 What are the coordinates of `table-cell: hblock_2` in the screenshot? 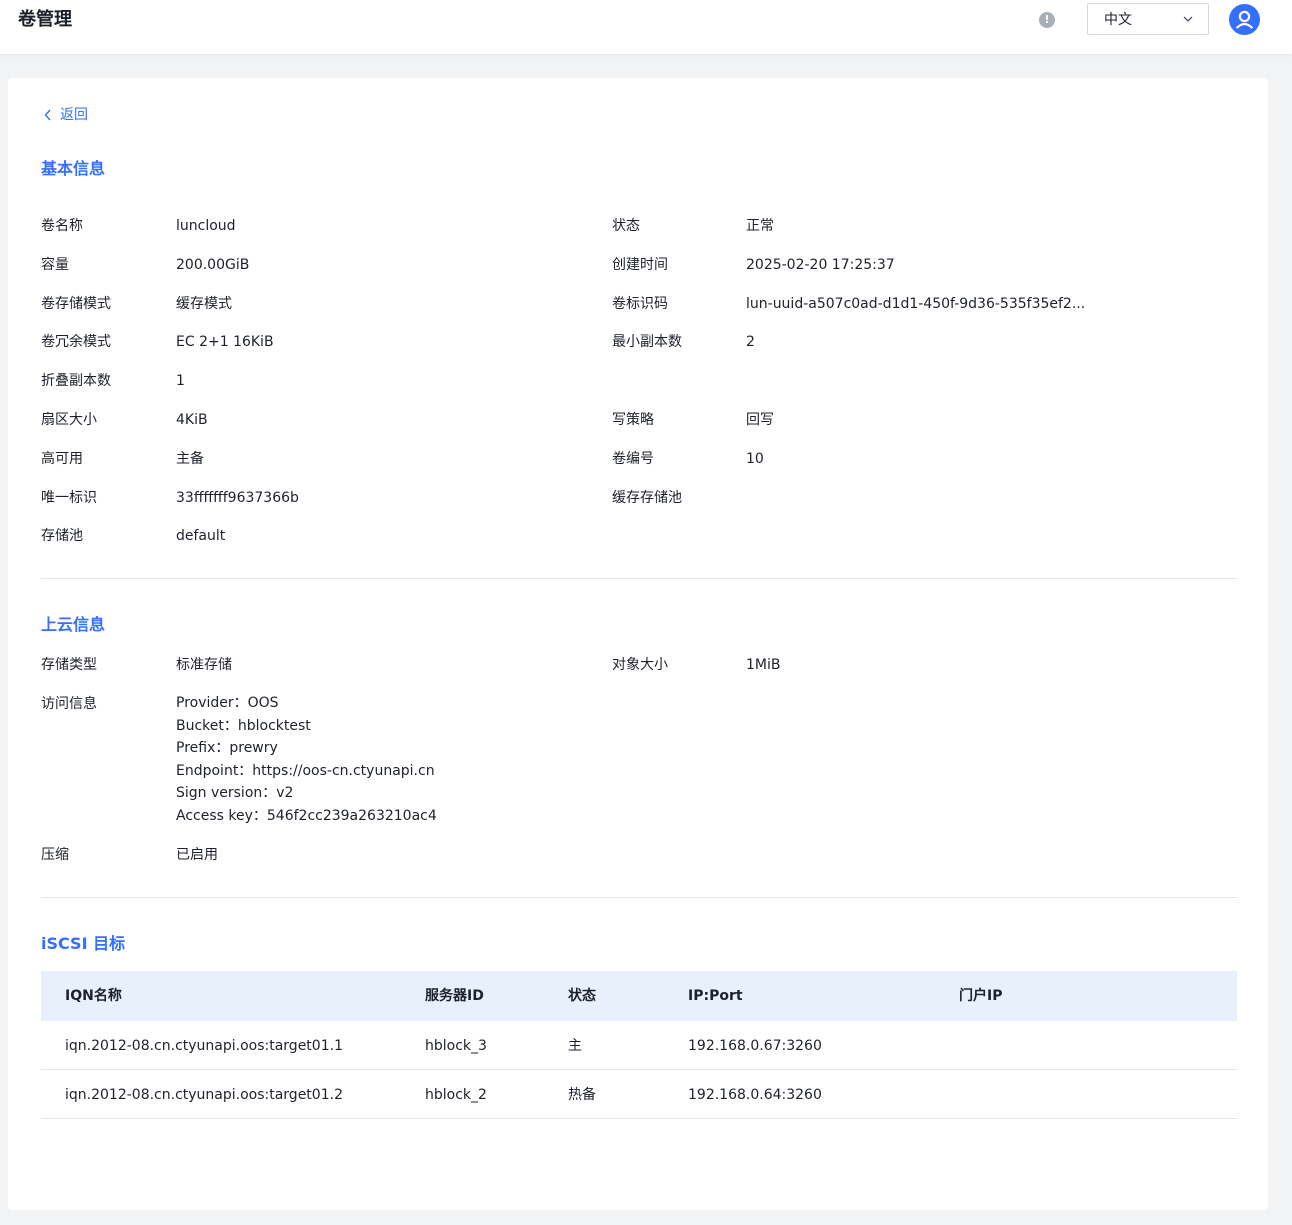 It's located at (456, 1095).